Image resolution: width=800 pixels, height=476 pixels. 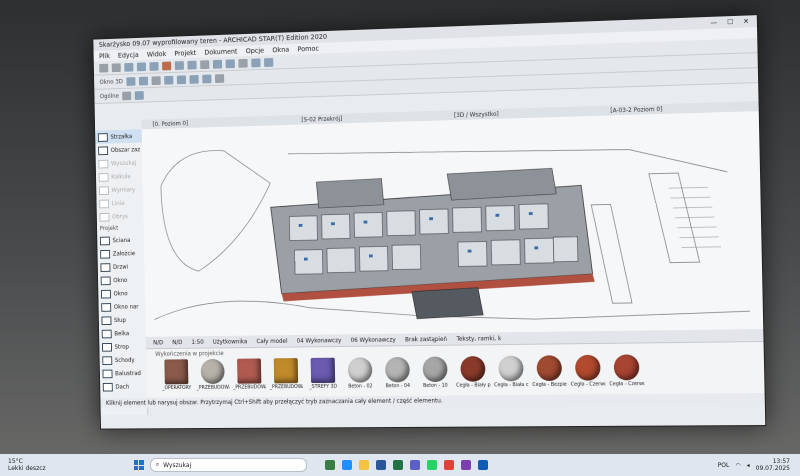 What do you see at coordinates (118, 150) in the screenshot?
I see `tool-marquee: Obszar zaz` at bounding box center [118, 150].